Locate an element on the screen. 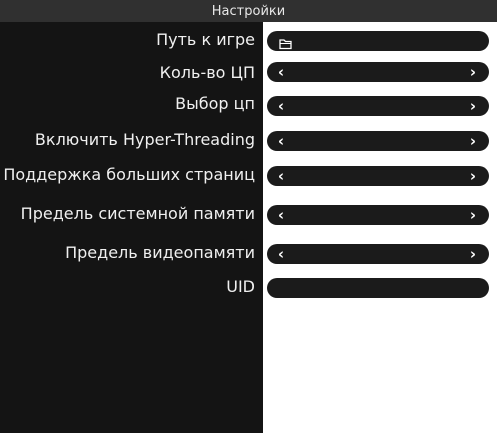 Image resolution: width=497 pixels, height=433 pixels. system-memory-limit-next-button: › is located at coordinates (473, 215).